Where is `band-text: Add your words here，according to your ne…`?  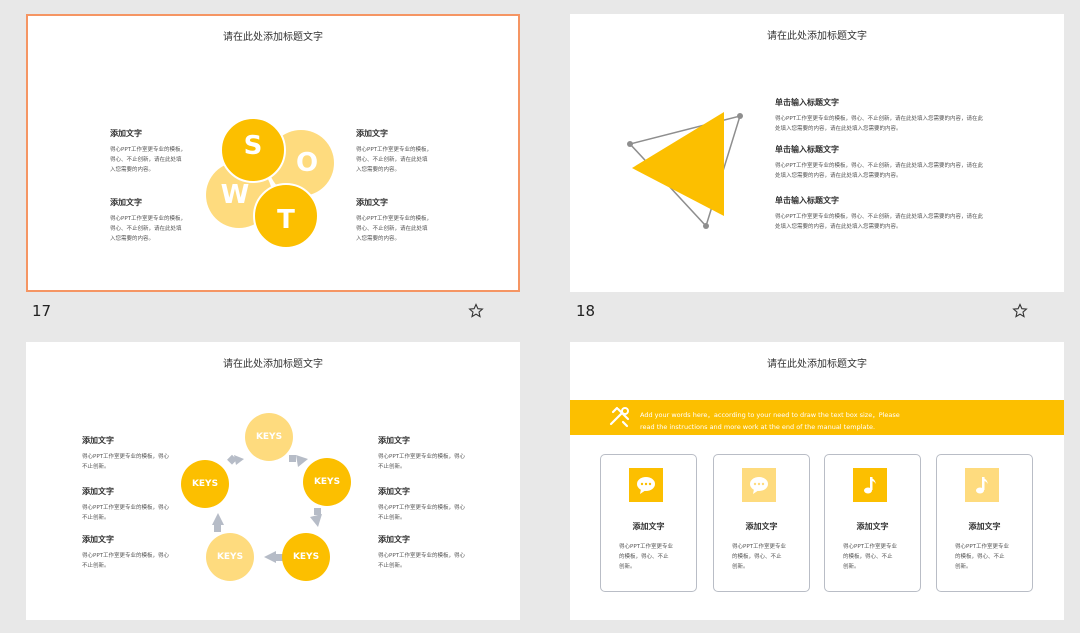 band-text: Add your words here，according to your ne… is located at coordinates (770, 421).